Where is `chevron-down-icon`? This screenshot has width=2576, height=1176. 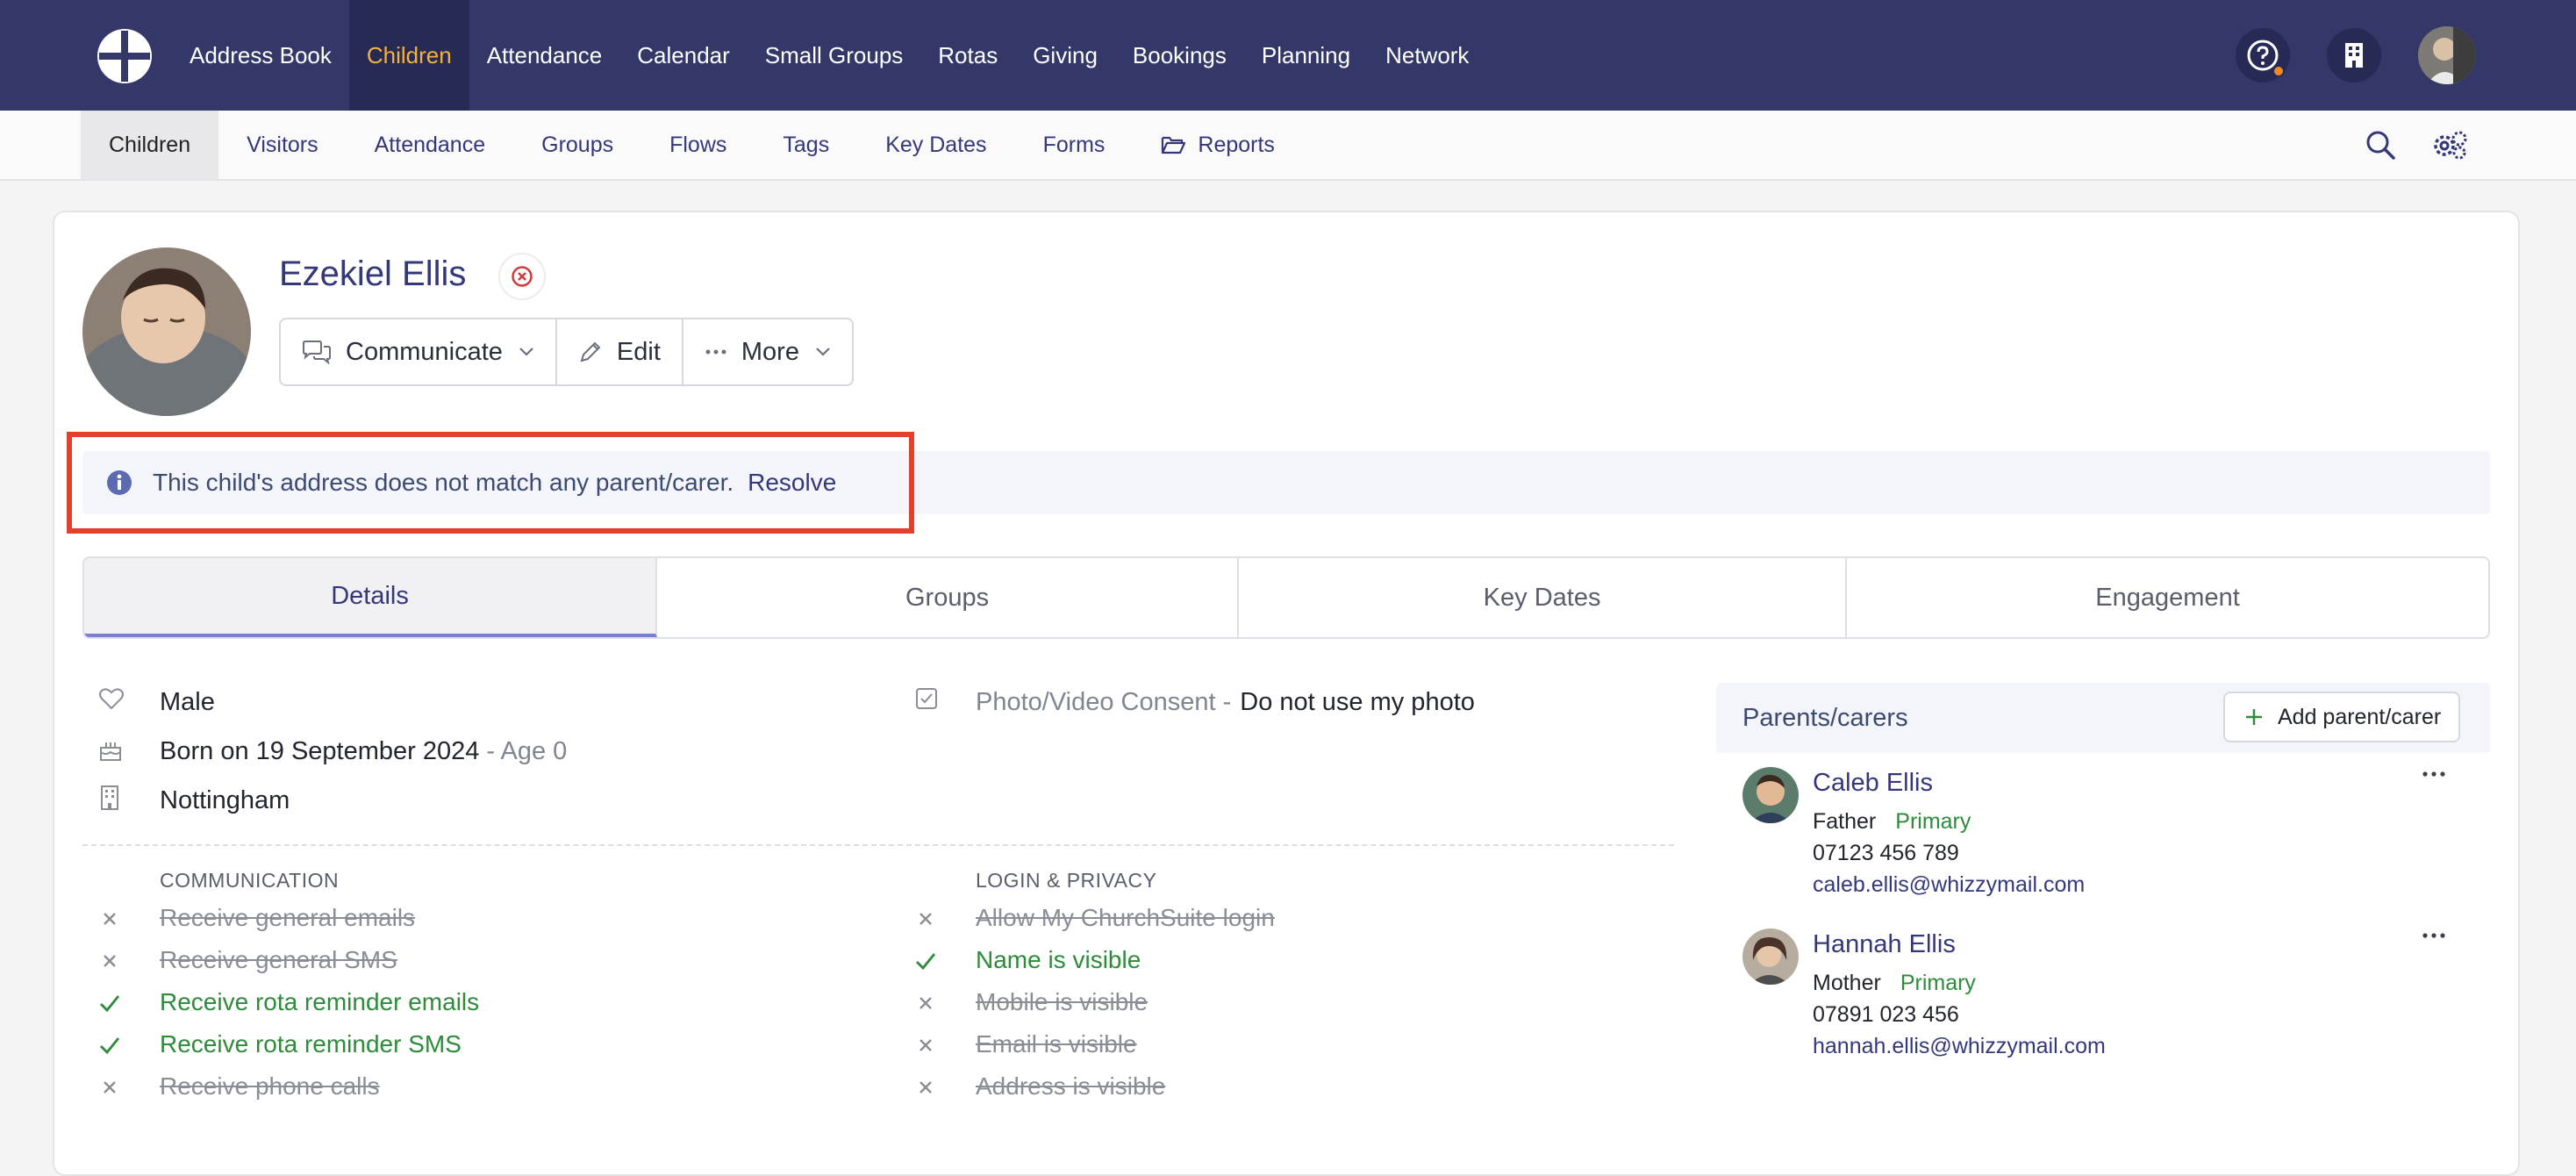
chevron-down-icon is located at coordinates (526, 352).